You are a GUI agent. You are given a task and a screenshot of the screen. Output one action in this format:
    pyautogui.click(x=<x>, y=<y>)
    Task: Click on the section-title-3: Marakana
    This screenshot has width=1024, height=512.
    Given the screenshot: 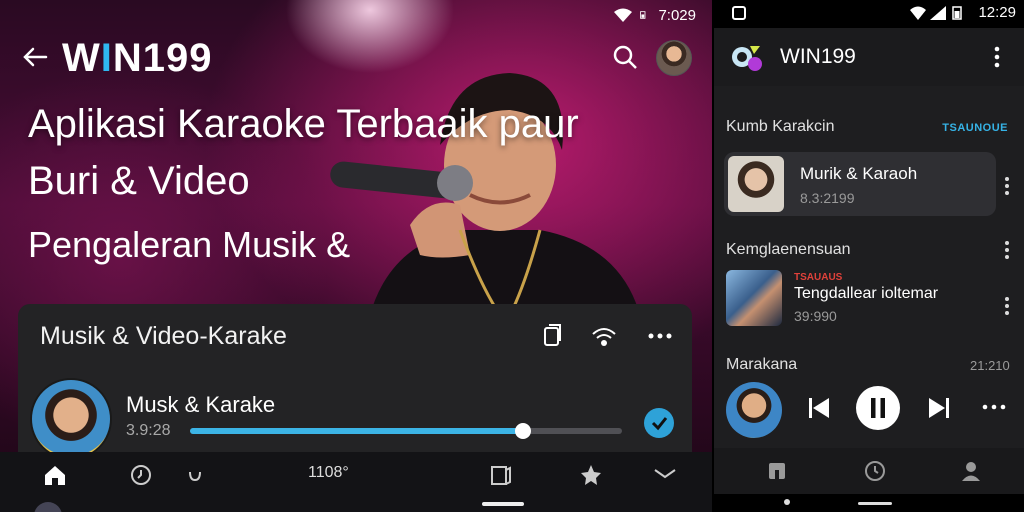 What is the action you would take?
    pyautogui.click(x=762, y=364)
    